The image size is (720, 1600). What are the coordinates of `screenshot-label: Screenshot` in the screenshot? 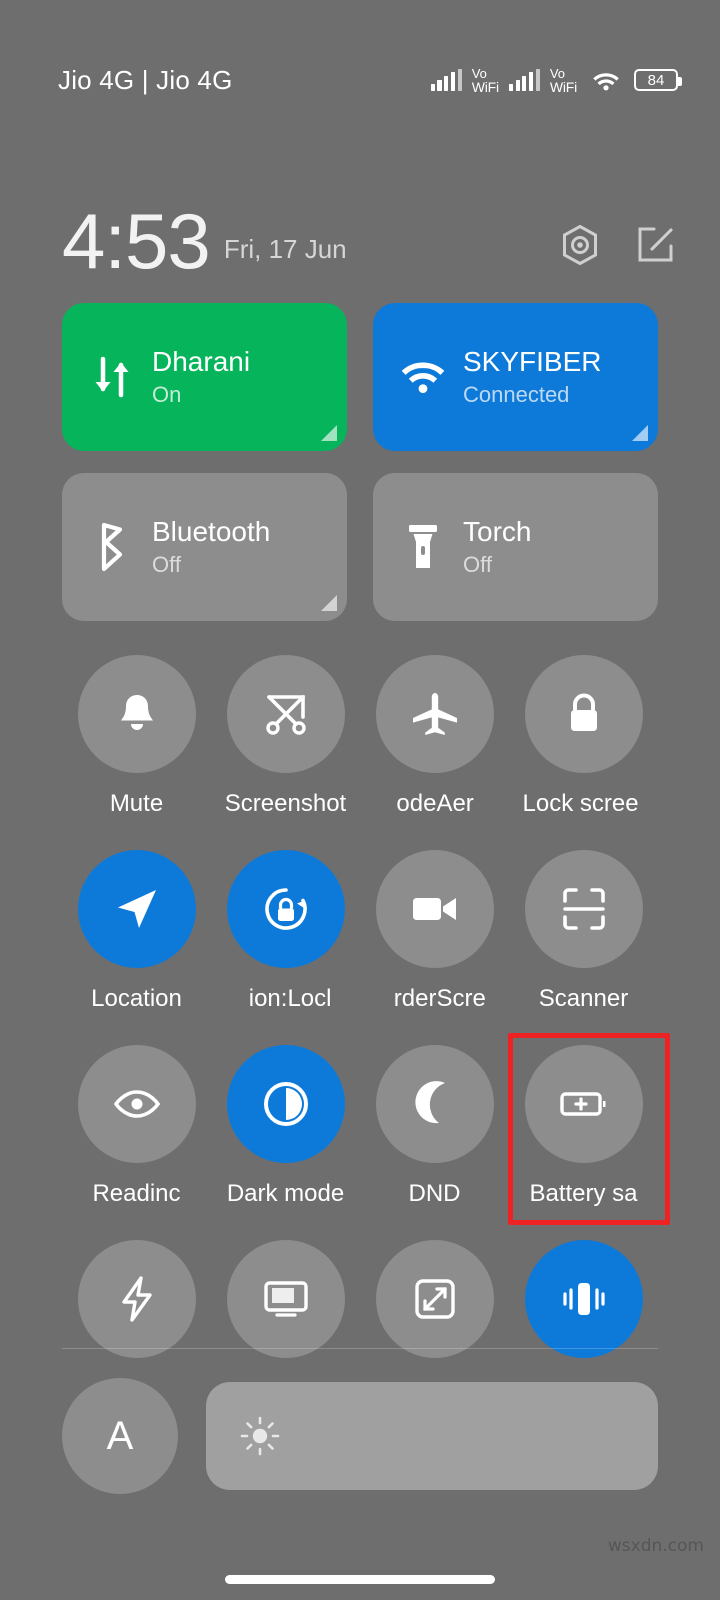 It's located at (285, 803).